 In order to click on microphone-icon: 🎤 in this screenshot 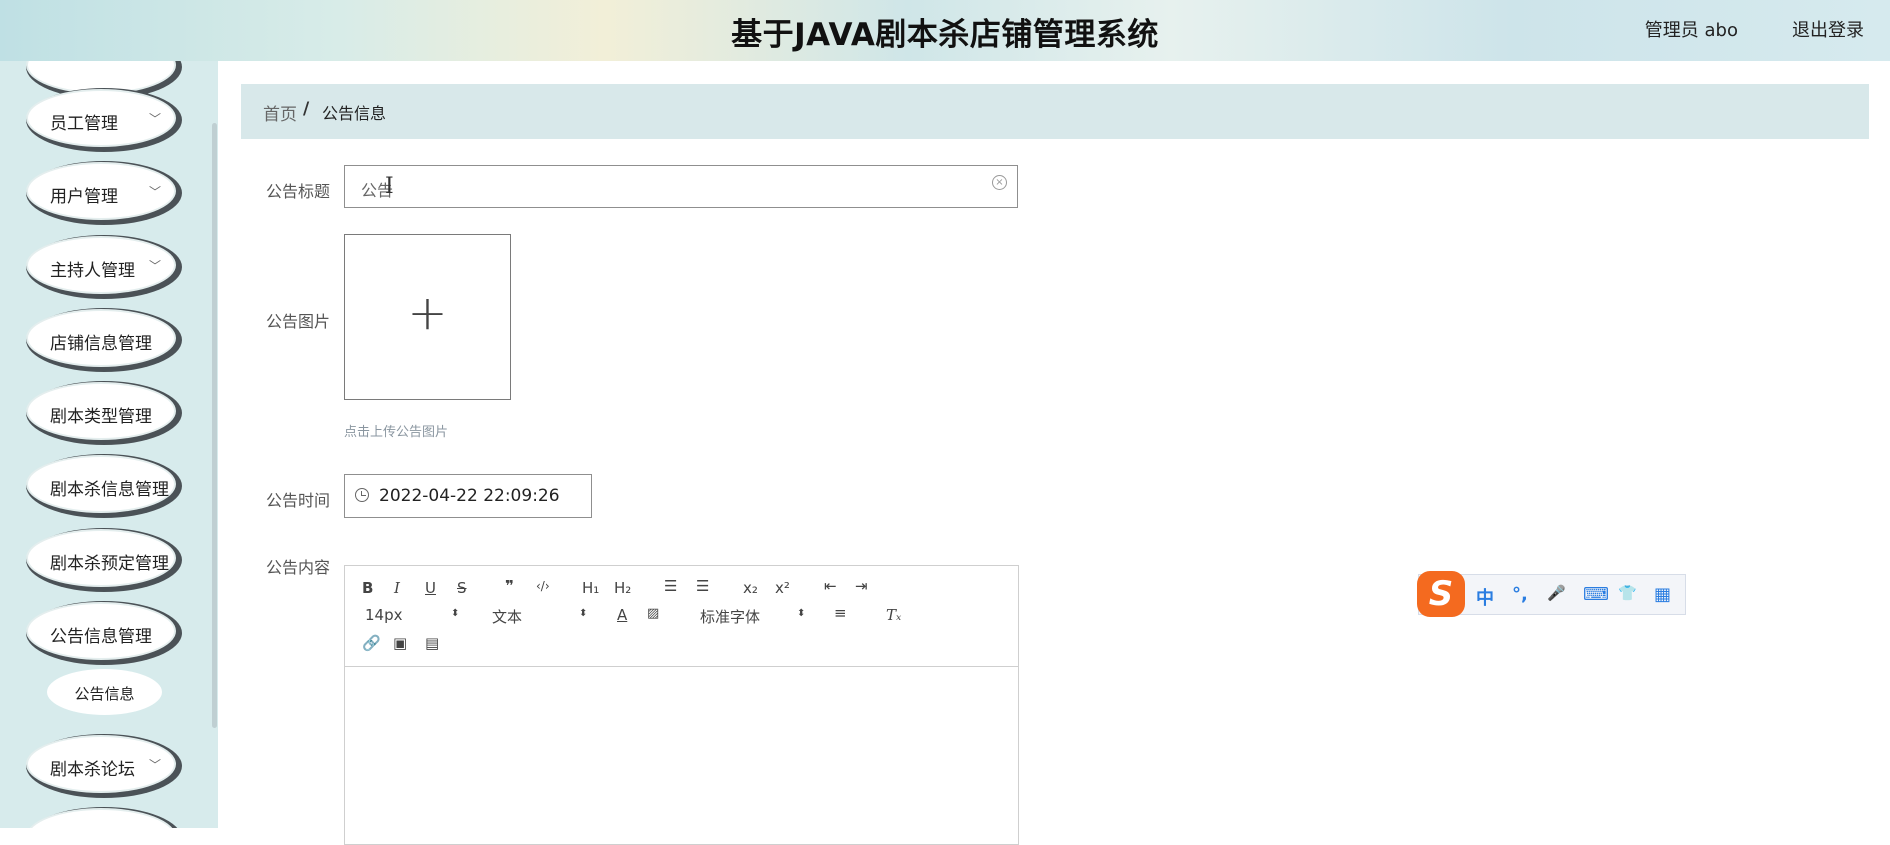, I will do `click(1556, 593)`.